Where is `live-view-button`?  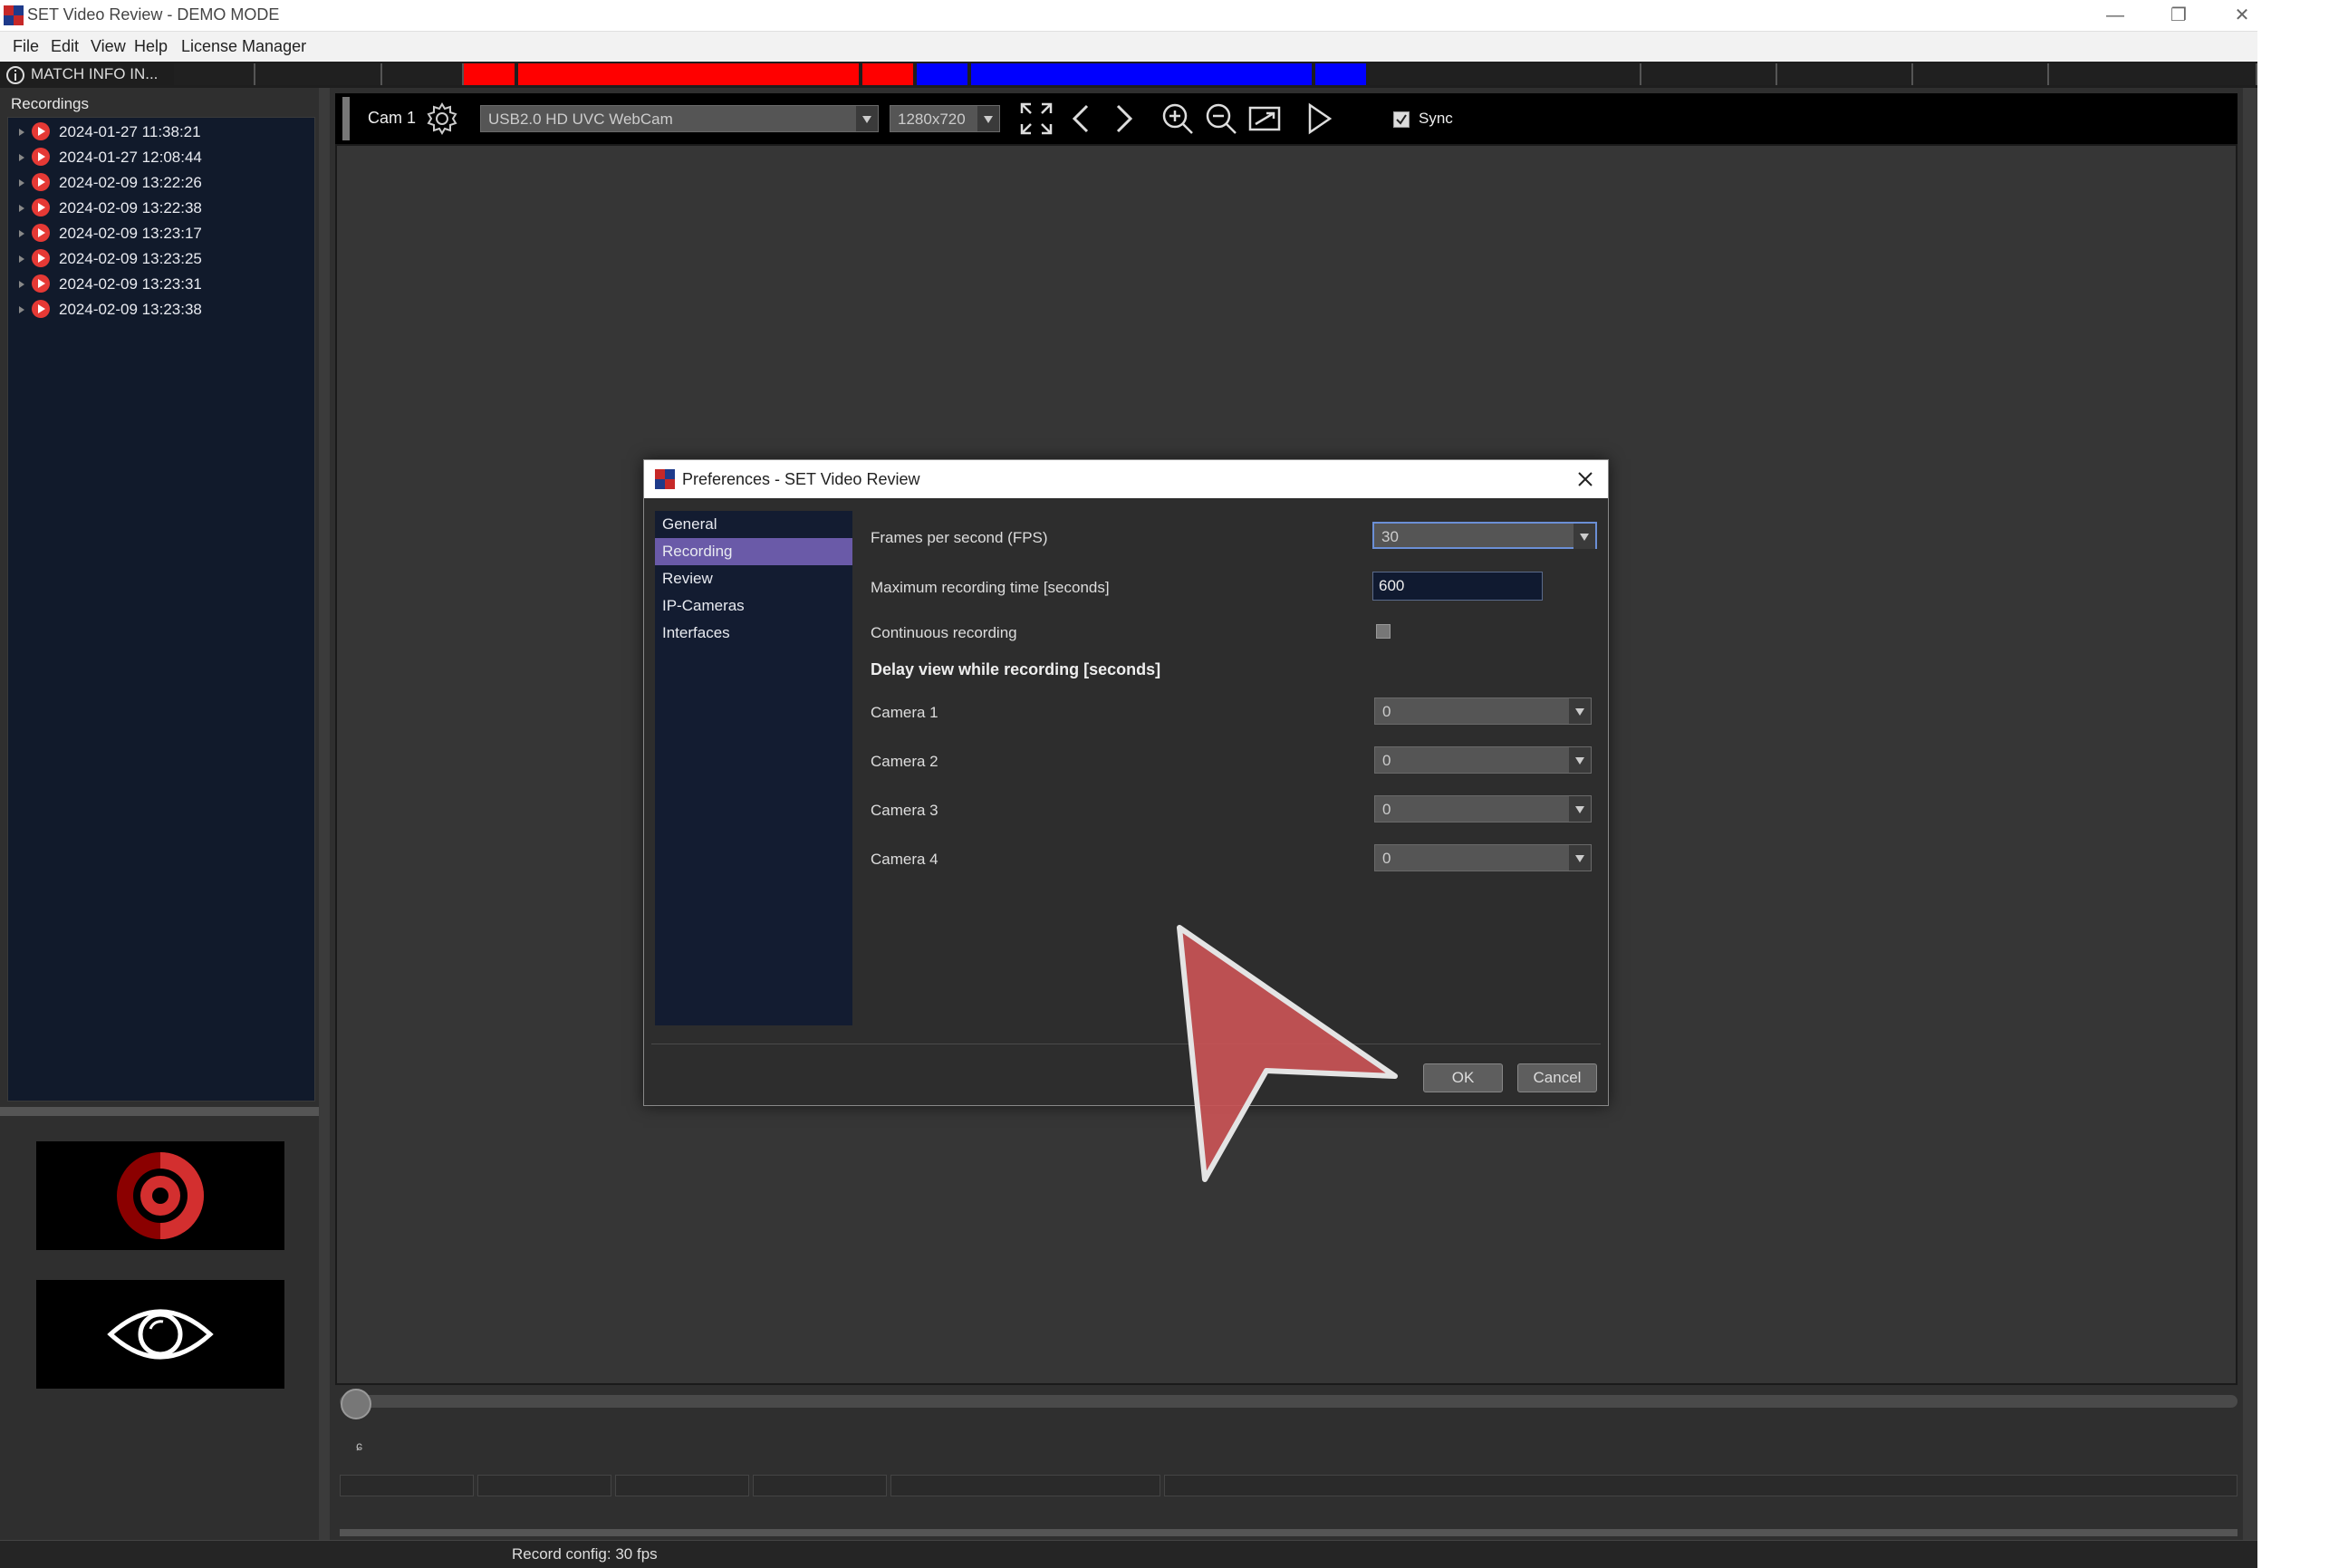
live-view-button is located at coordinates (160, 1334).